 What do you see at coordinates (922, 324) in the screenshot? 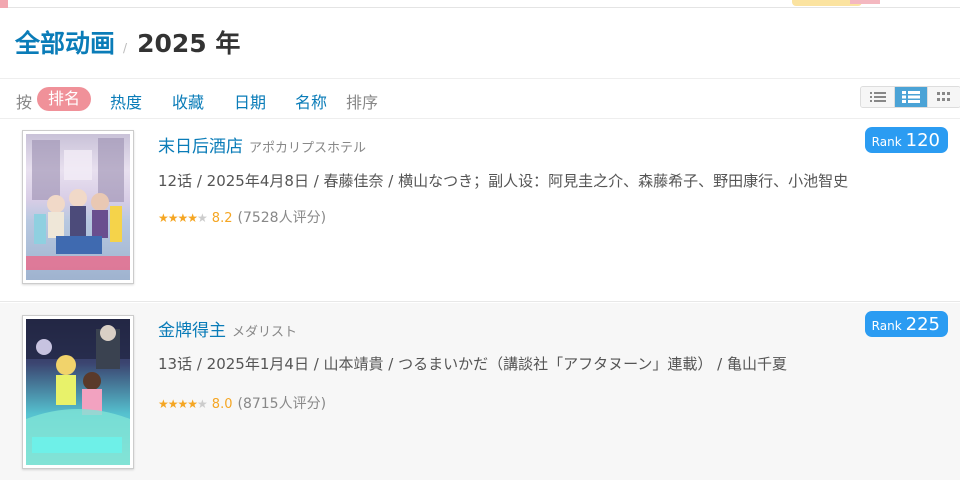
I see `rank-number: 225` at bounding box center [922, 324].